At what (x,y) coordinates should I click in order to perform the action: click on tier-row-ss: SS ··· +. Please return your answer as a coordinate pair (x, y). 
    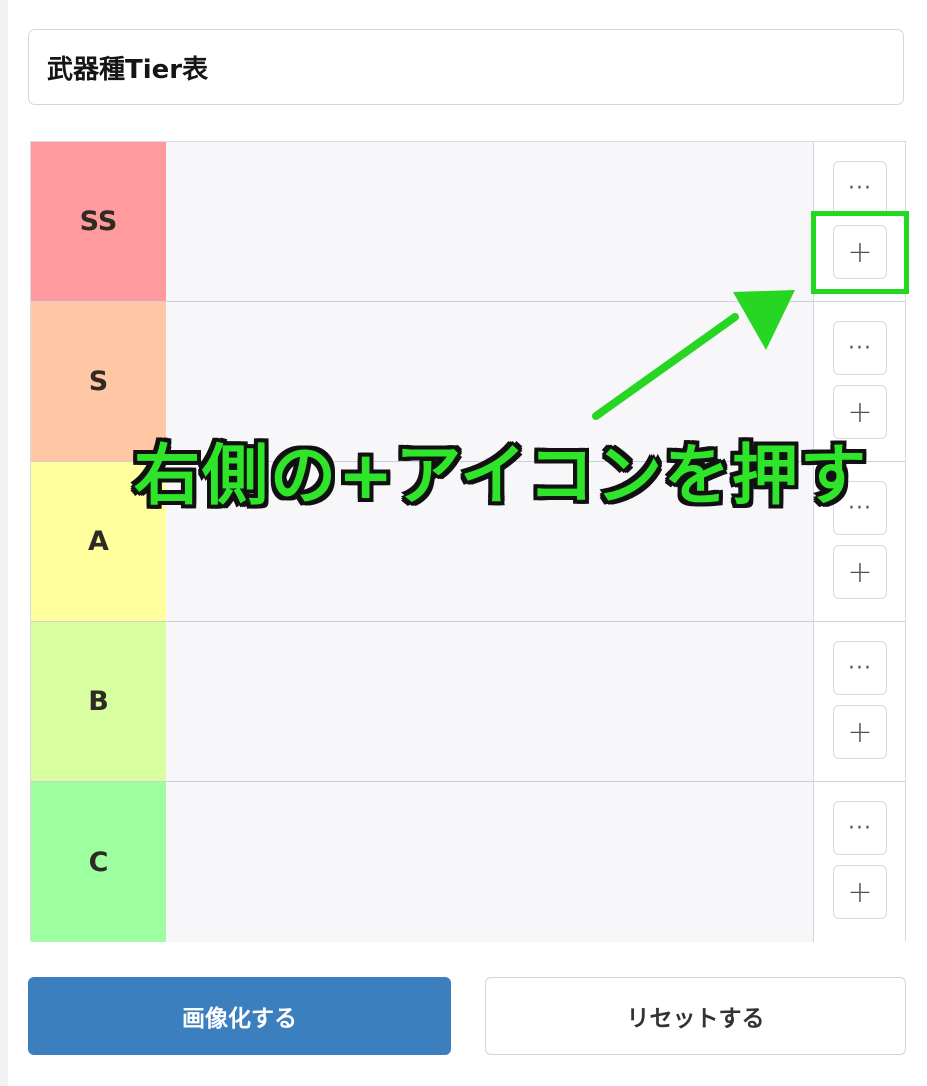
    Looking at the image, I should click on (468, 222).